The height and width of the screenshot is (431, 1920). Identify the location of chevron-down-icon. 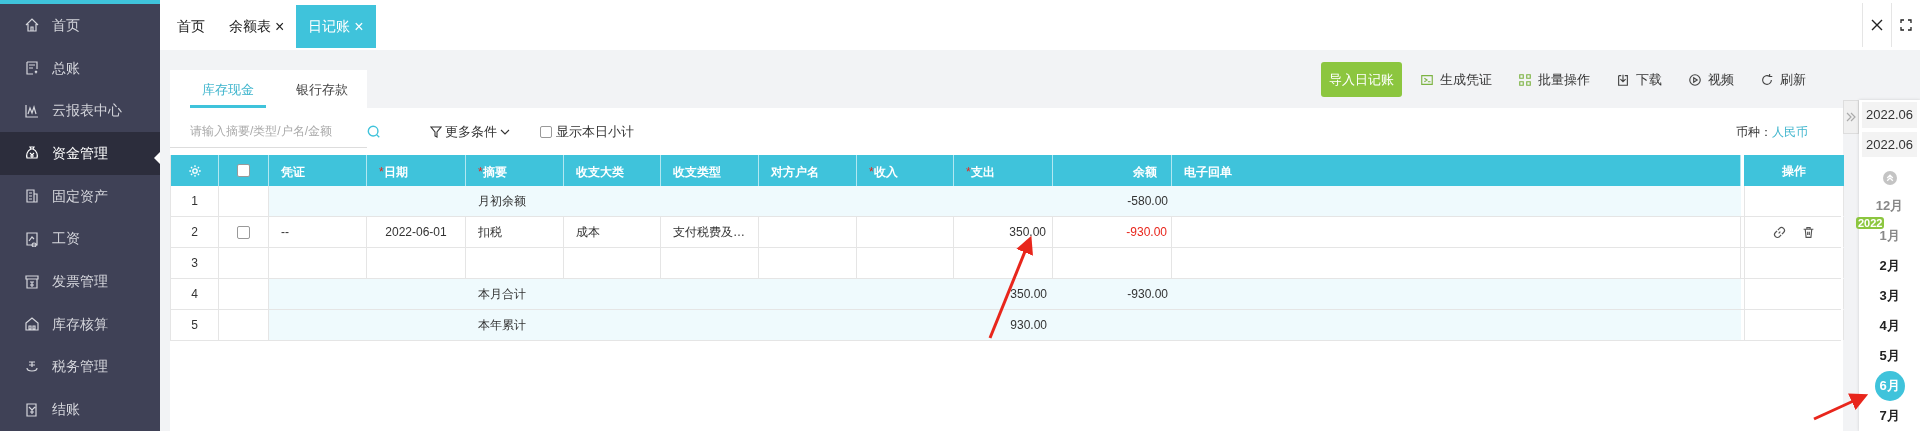
(505, 131).